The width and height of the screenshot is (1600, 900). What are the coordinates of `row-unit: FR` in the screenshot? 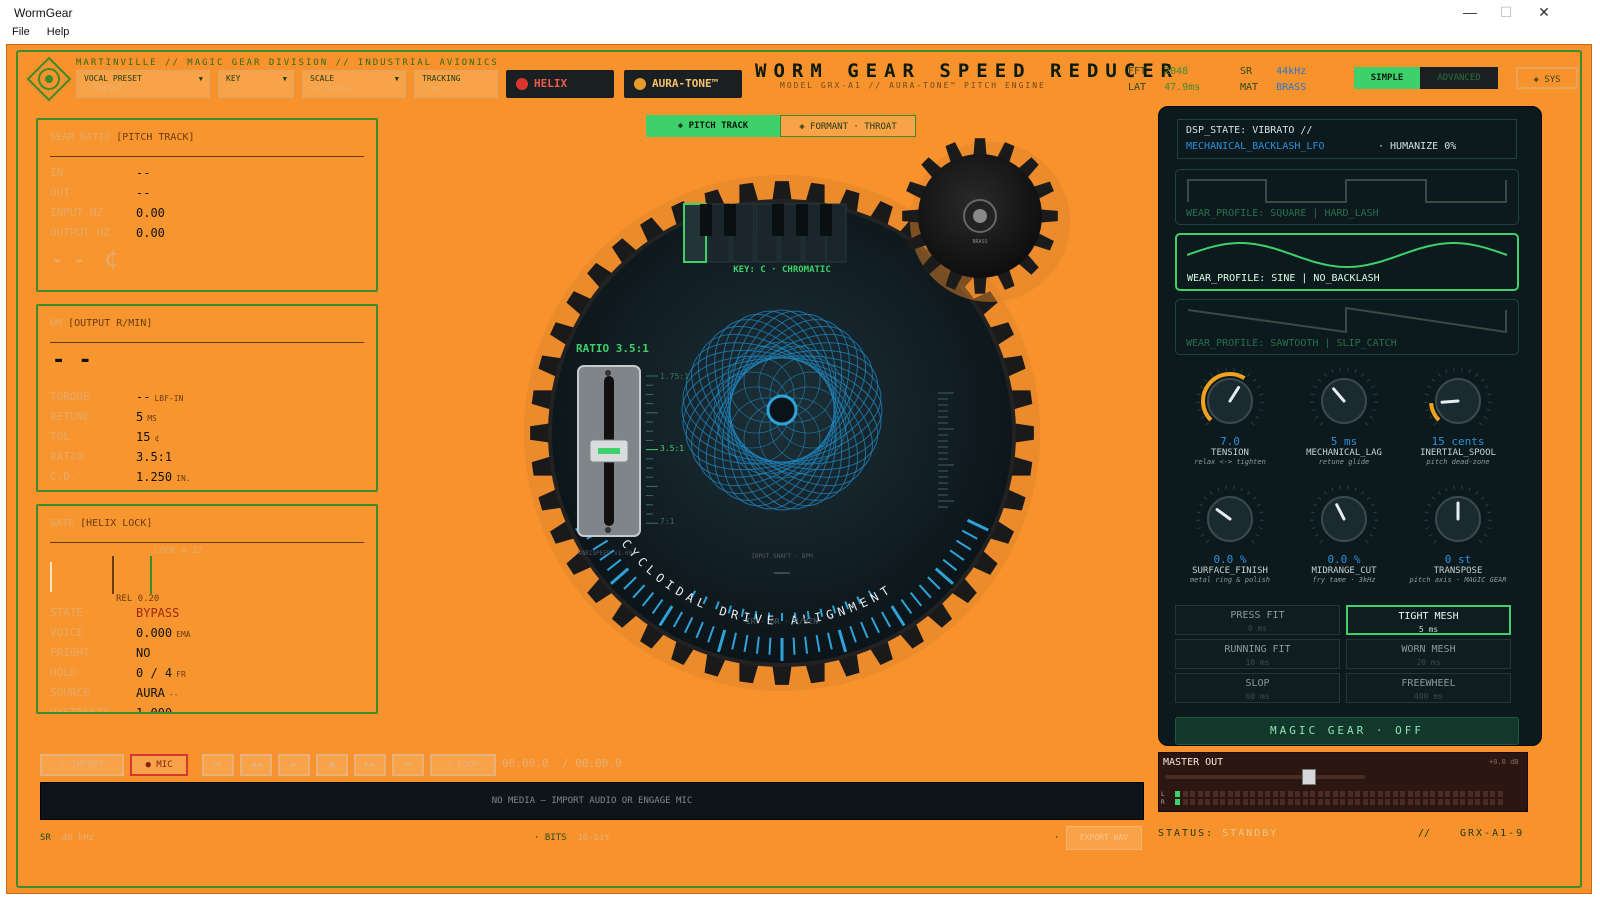 It's located at (181, 674).